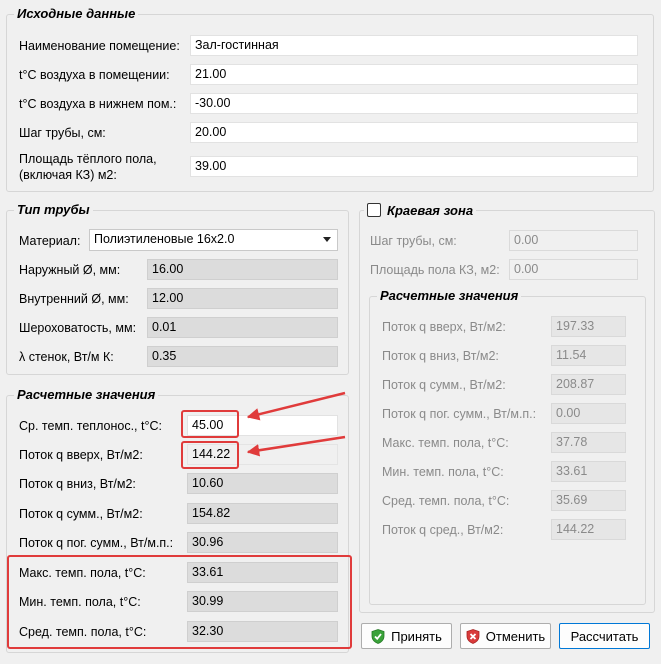 This screenshot has height=664, width=661. What do you see at coordinates (414, 74) in the screenshot?
I see `room-temp-input: 21.00` at bounding box center [414, 74].